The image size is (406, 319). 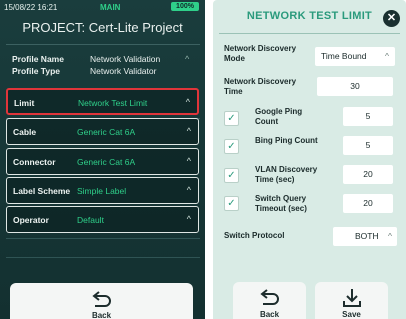 What do you see at coordinates (125, 59) in the screenshot?
I see `profile-name-value: Network Validation` at bounding box center [125, 59].